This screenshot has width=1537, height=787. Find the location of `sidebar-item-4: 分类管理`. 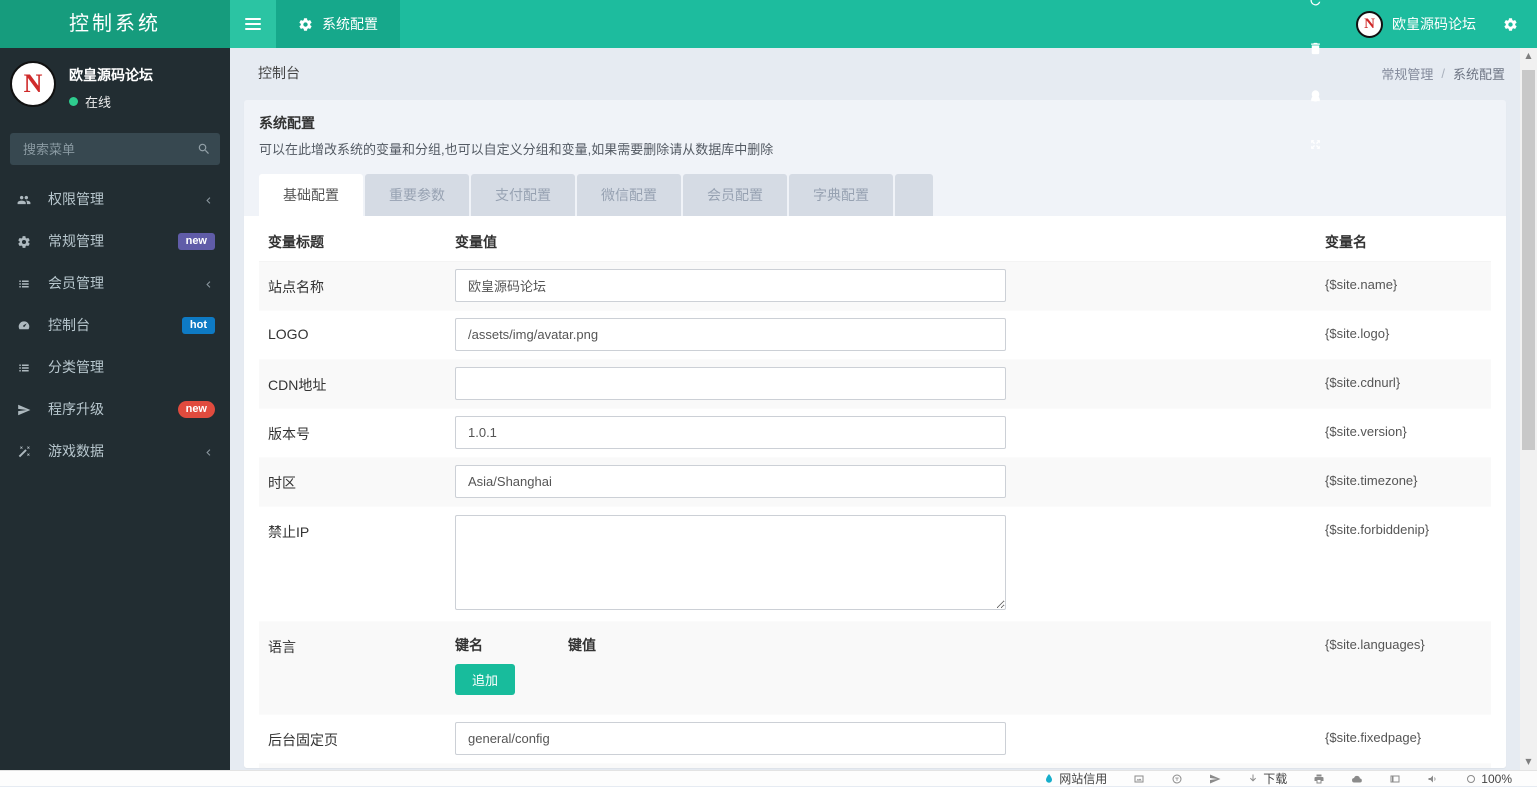

sidebar-item-4: 分类管理 is located at coordinates (115, 367).